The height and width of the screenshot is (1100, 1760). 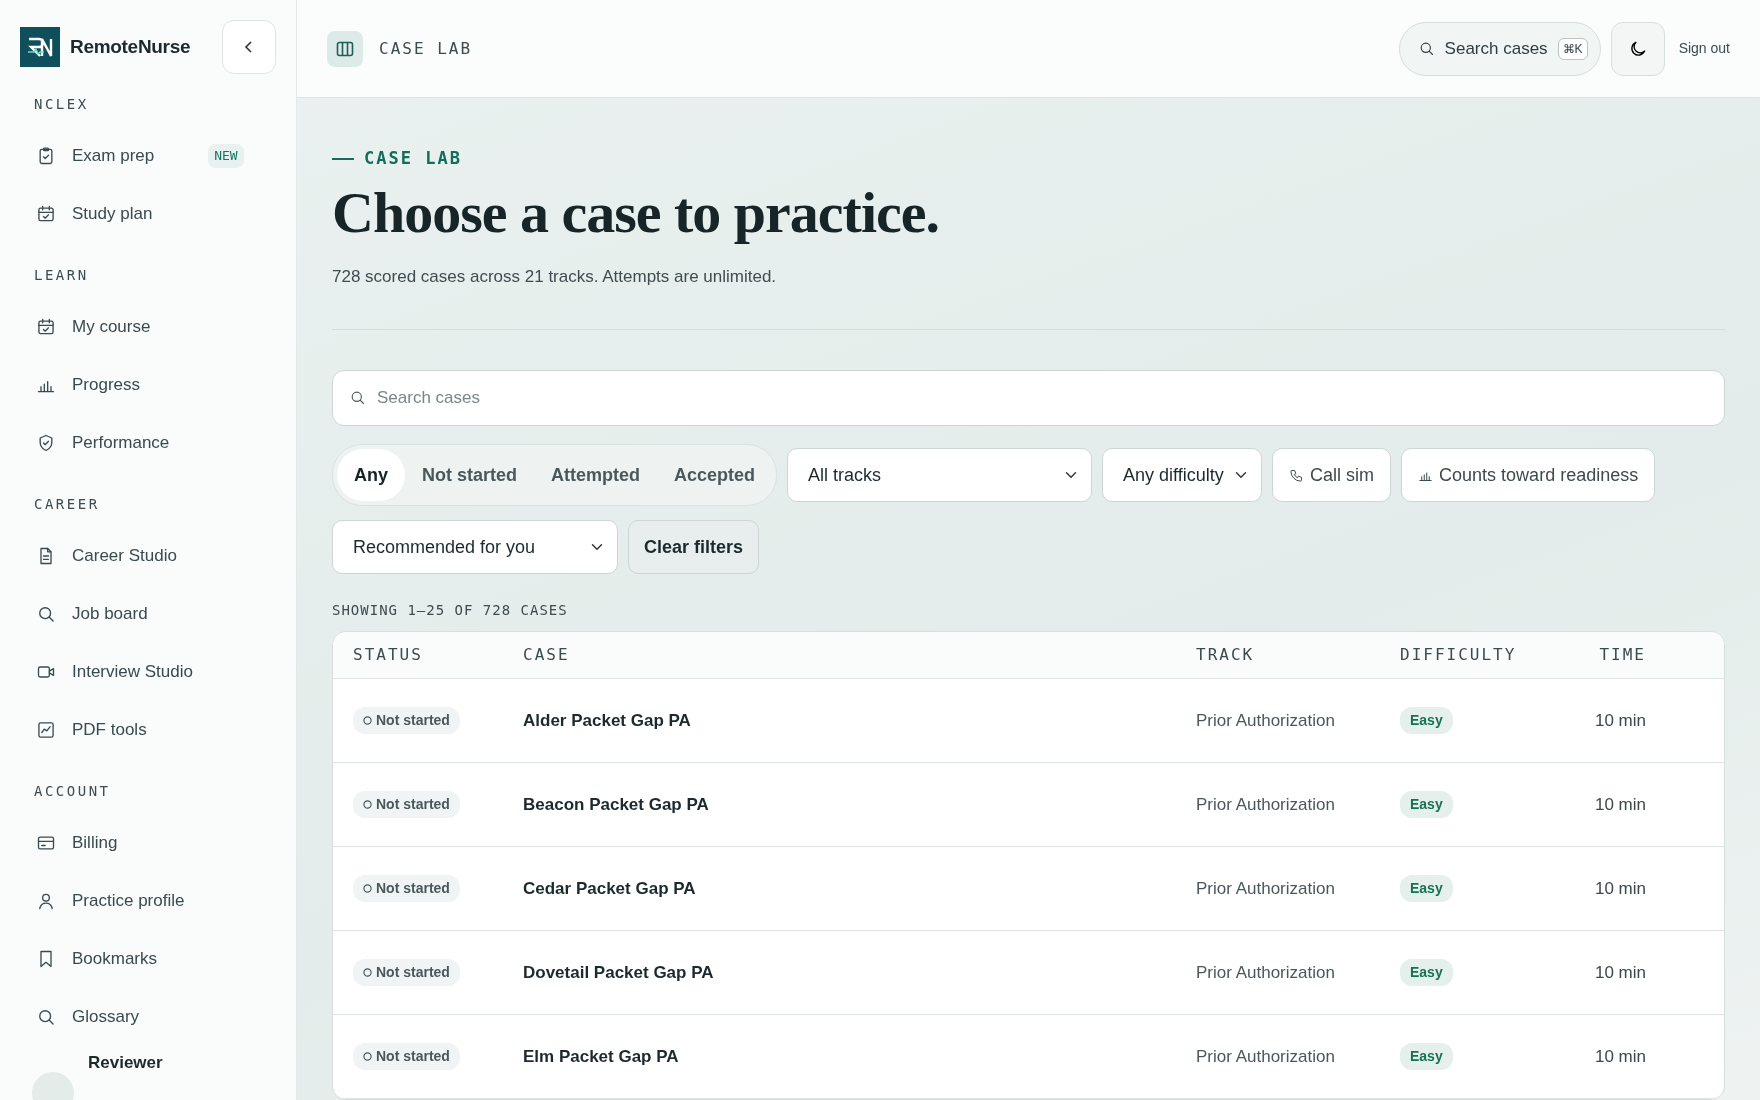 What do you see at coordinates (61, 104) in the screenshot?
I see `section-heading: NCLEX` at bounding box center [61, 104].